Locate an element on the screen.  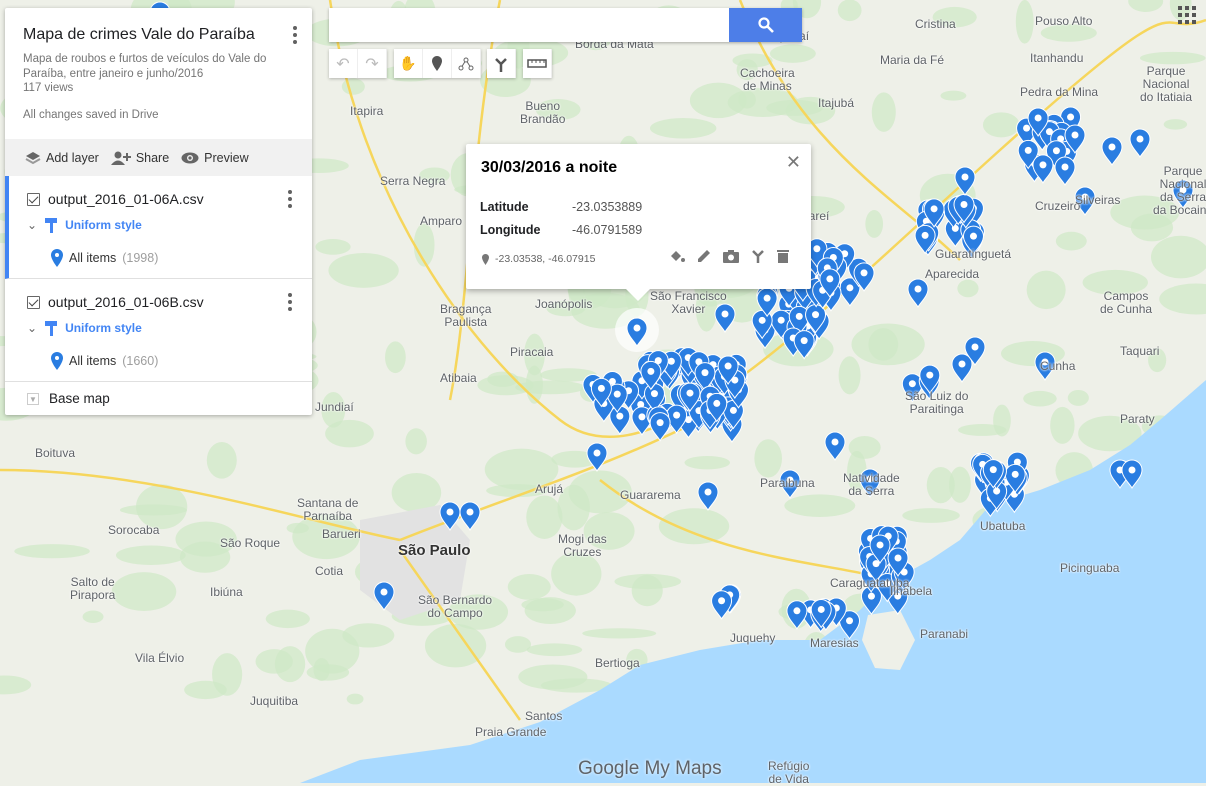
paint-roller-icon is located at coordinates (51, 328).